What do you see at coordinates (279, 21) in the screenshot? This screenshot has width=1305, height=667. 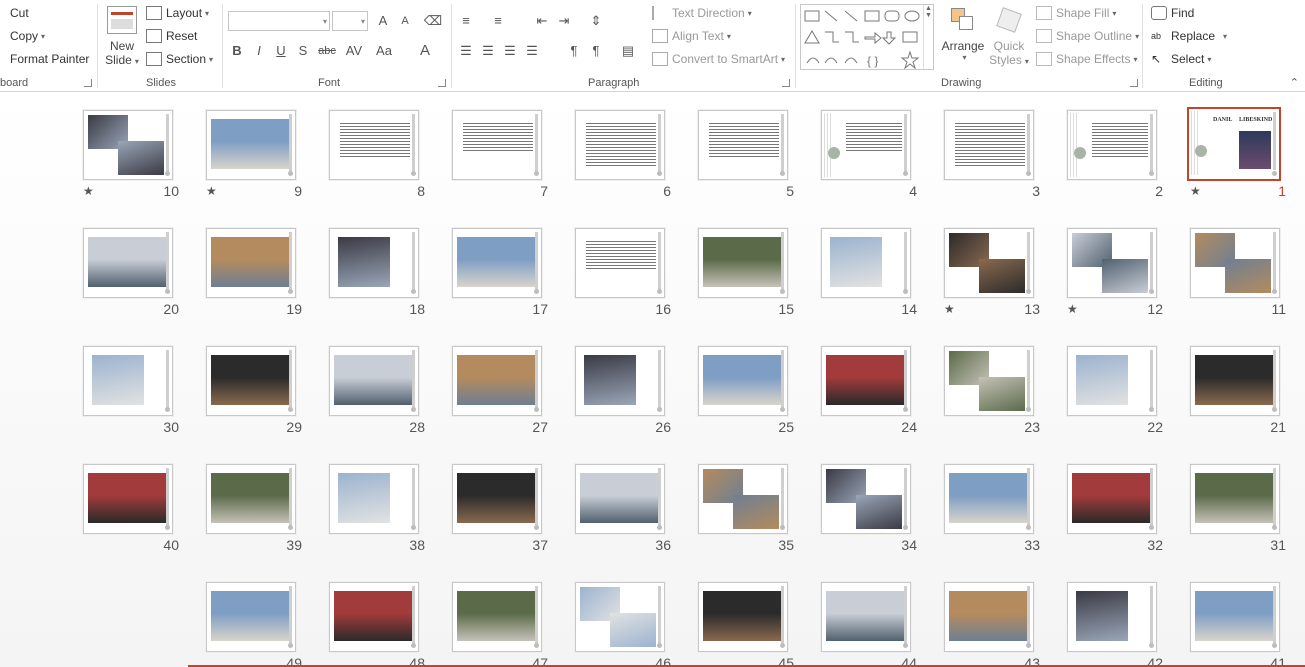 I see `font-name-box: ▾` at bounding box center [279, 21].